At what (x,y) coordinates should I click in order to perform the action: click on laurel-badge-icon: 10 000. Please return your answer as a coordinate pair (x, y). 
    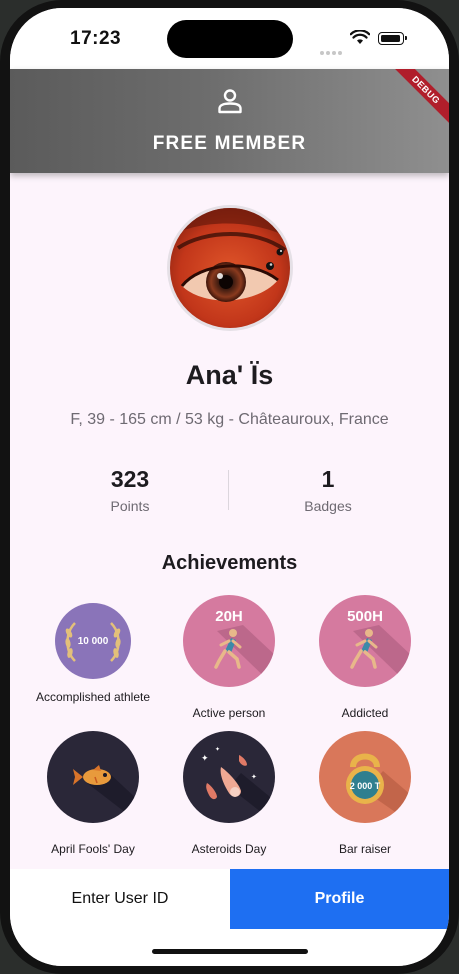
    Looking at the image, I should click on (93, 641).